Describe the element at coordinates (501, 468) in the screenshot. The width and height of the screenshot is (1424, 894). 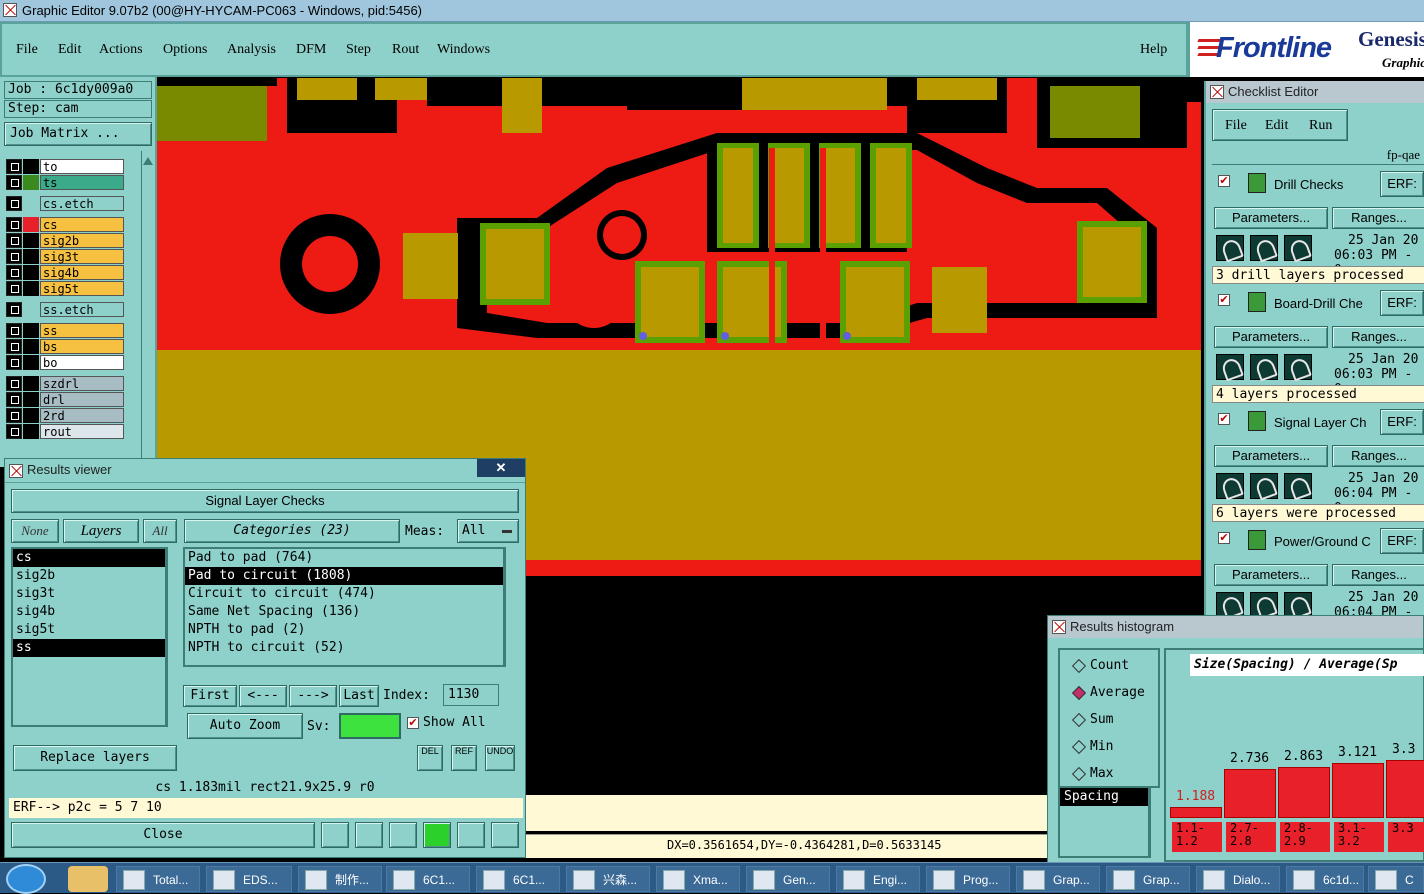
I see `close-window-icon: ✕` at that location.